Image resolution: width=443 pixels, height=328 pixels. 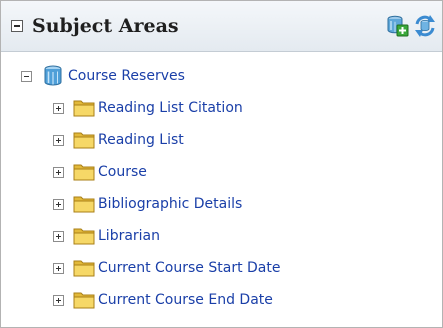 I want to click on tree-root-course-reserves: Course Reserves, so click(x=221, y=77).